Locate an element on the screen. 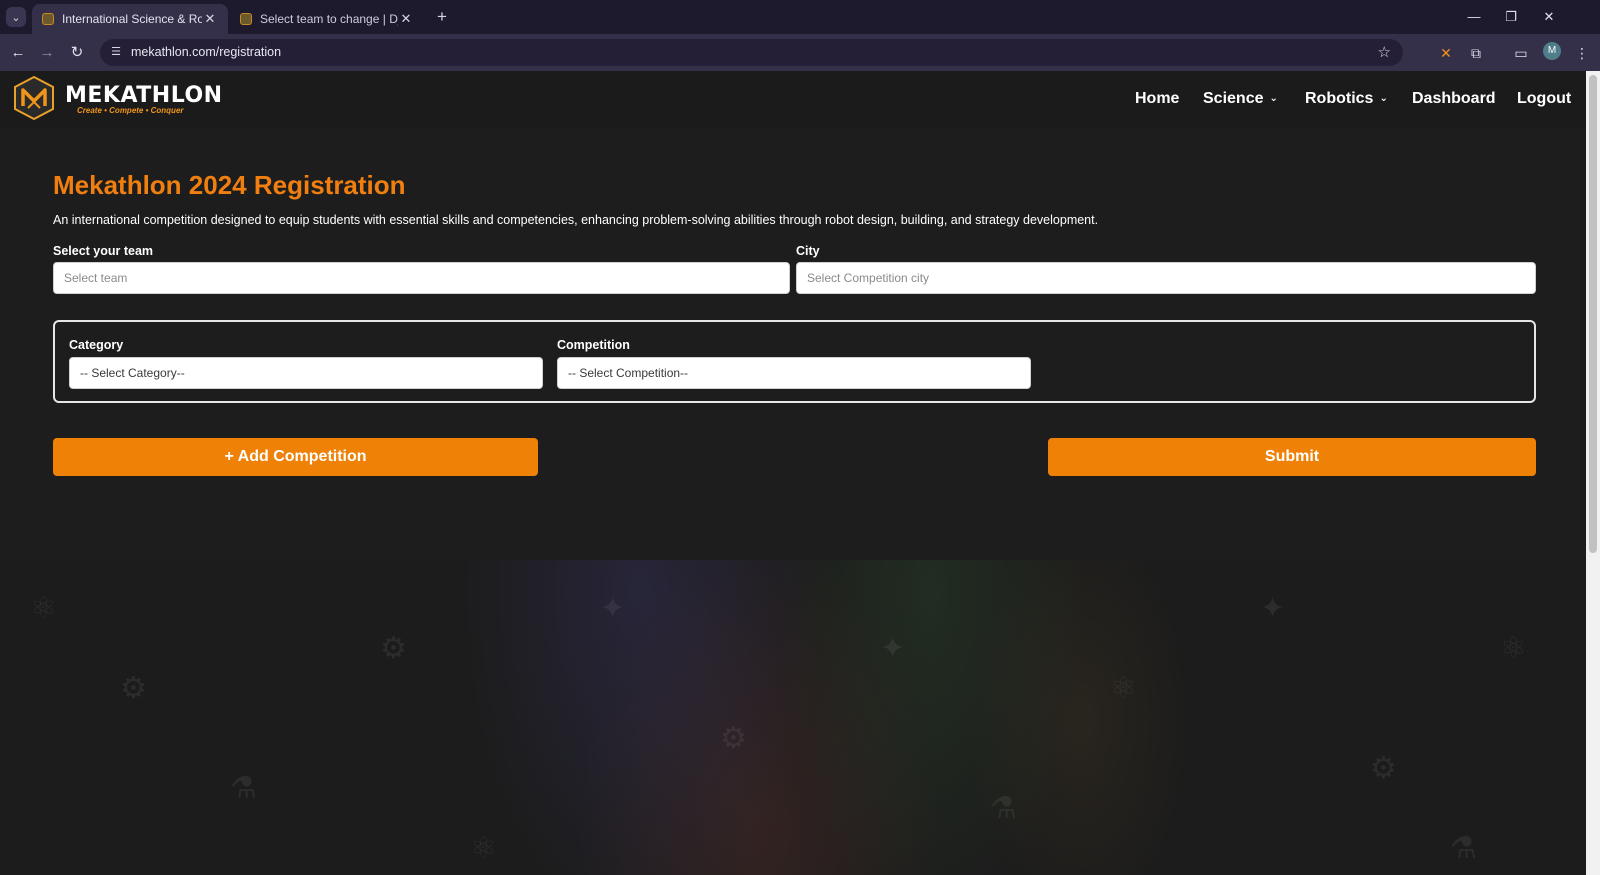  restore-icon: ❐ is located at coordinates (1511, 17).